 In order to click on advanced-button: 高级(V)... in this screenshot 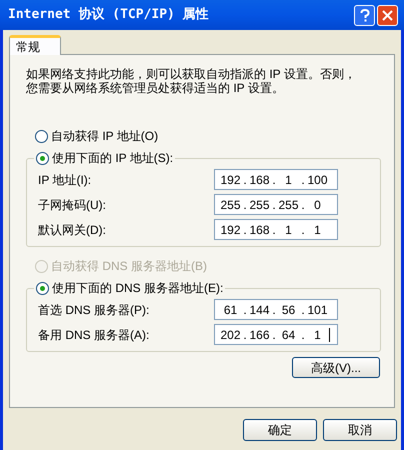, I will do `click(336, 367)`.